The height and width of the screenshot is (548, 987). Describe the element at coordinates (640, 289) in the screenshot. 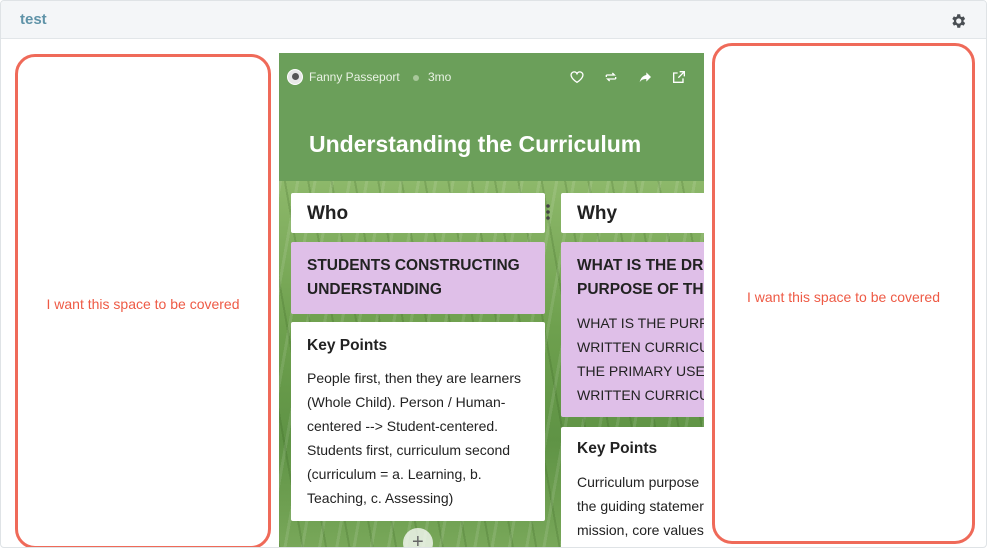

I see `post-title-line: PURPOSE OF THE` at that location.